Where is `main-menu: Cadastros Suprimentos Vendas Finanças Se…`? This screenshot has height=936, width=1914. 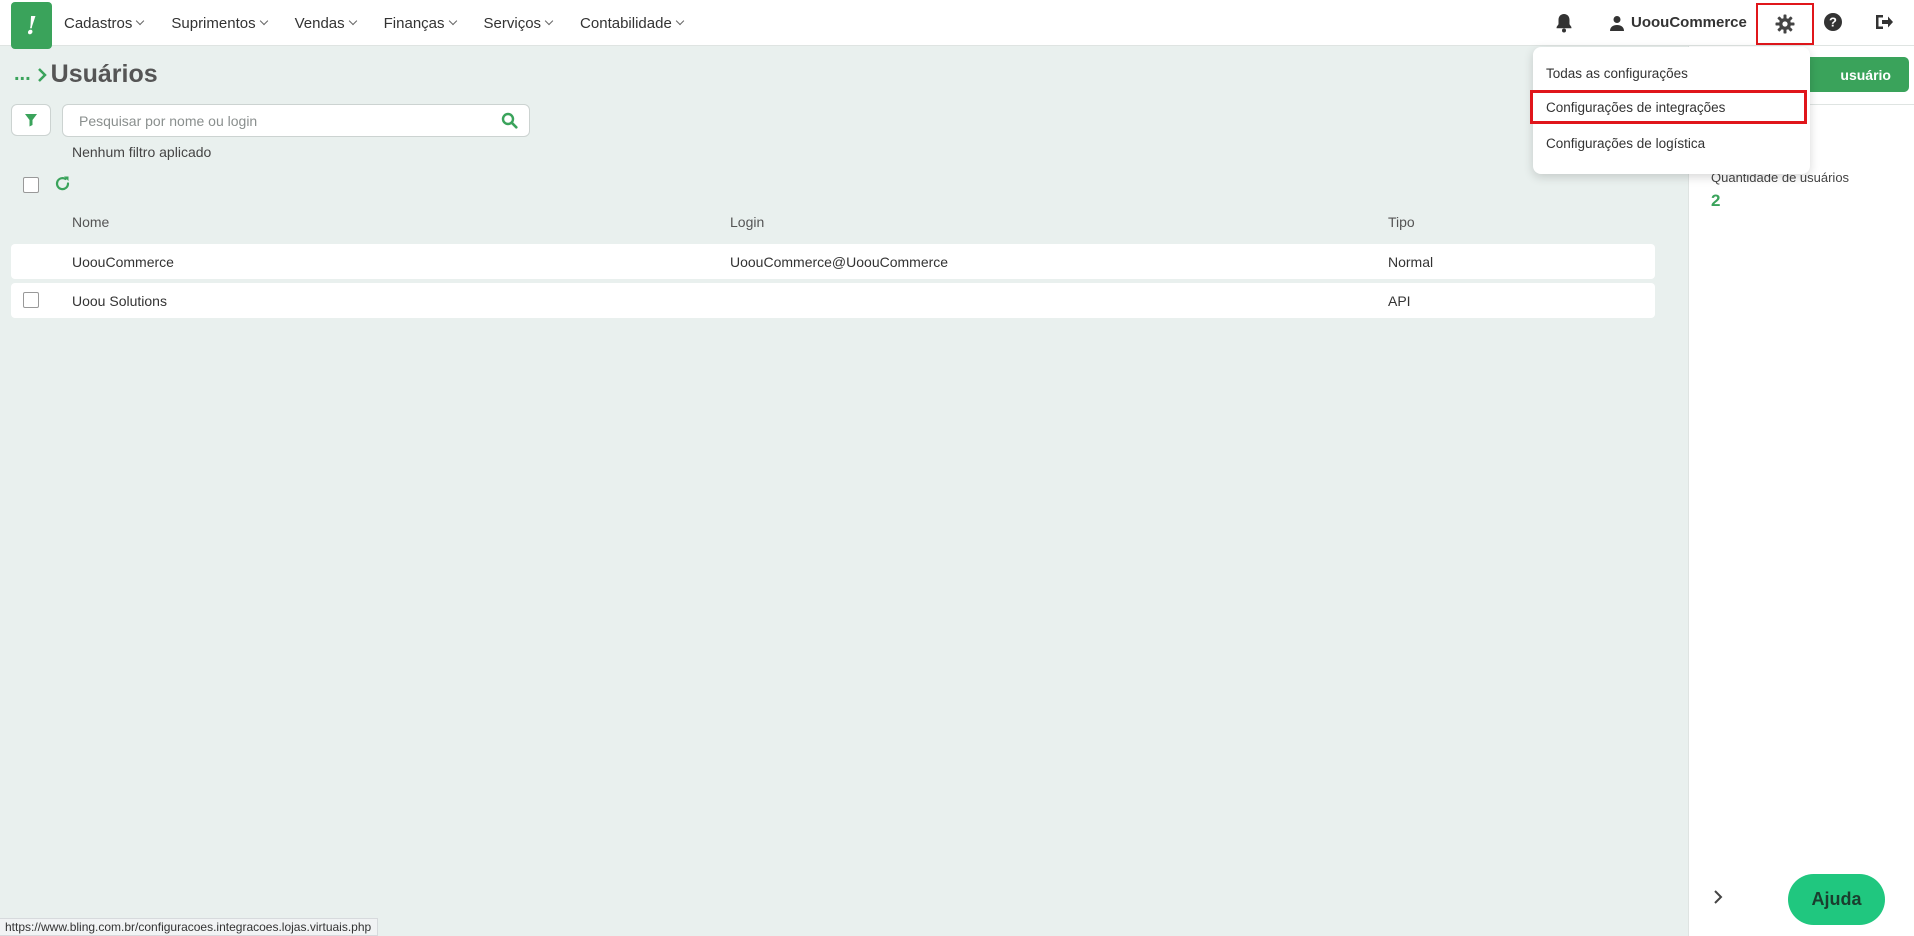 main-menu: Cadastros Suprimentos Vendas Finanças Se… is located at coordinates (387, 23).